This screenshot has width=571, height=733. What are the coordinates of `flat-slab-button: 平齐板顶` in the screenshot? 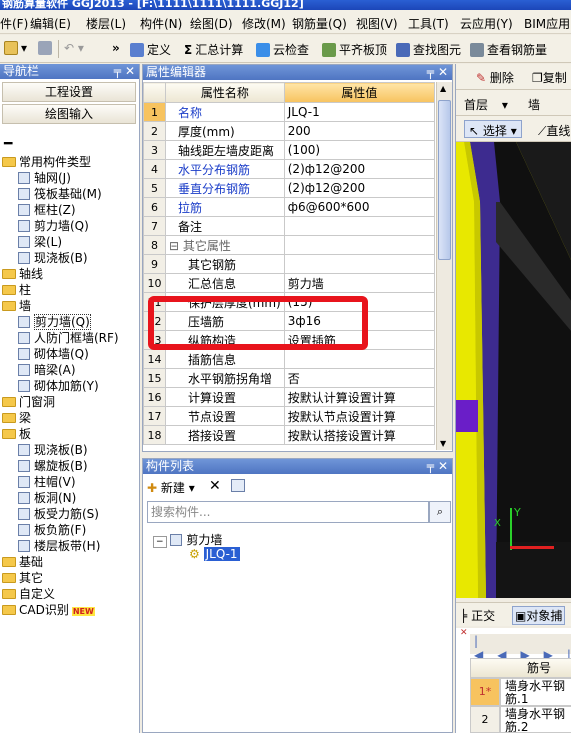 It's located at (354, 49).